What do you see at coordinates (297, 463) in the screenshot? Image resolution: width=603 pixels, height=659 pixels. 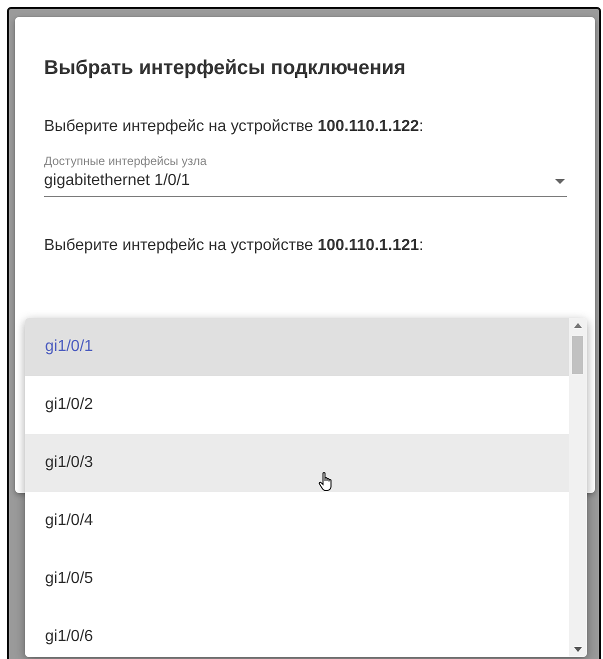 I see `menu-item: gi1/0/3` at bounding box center [297, 463].